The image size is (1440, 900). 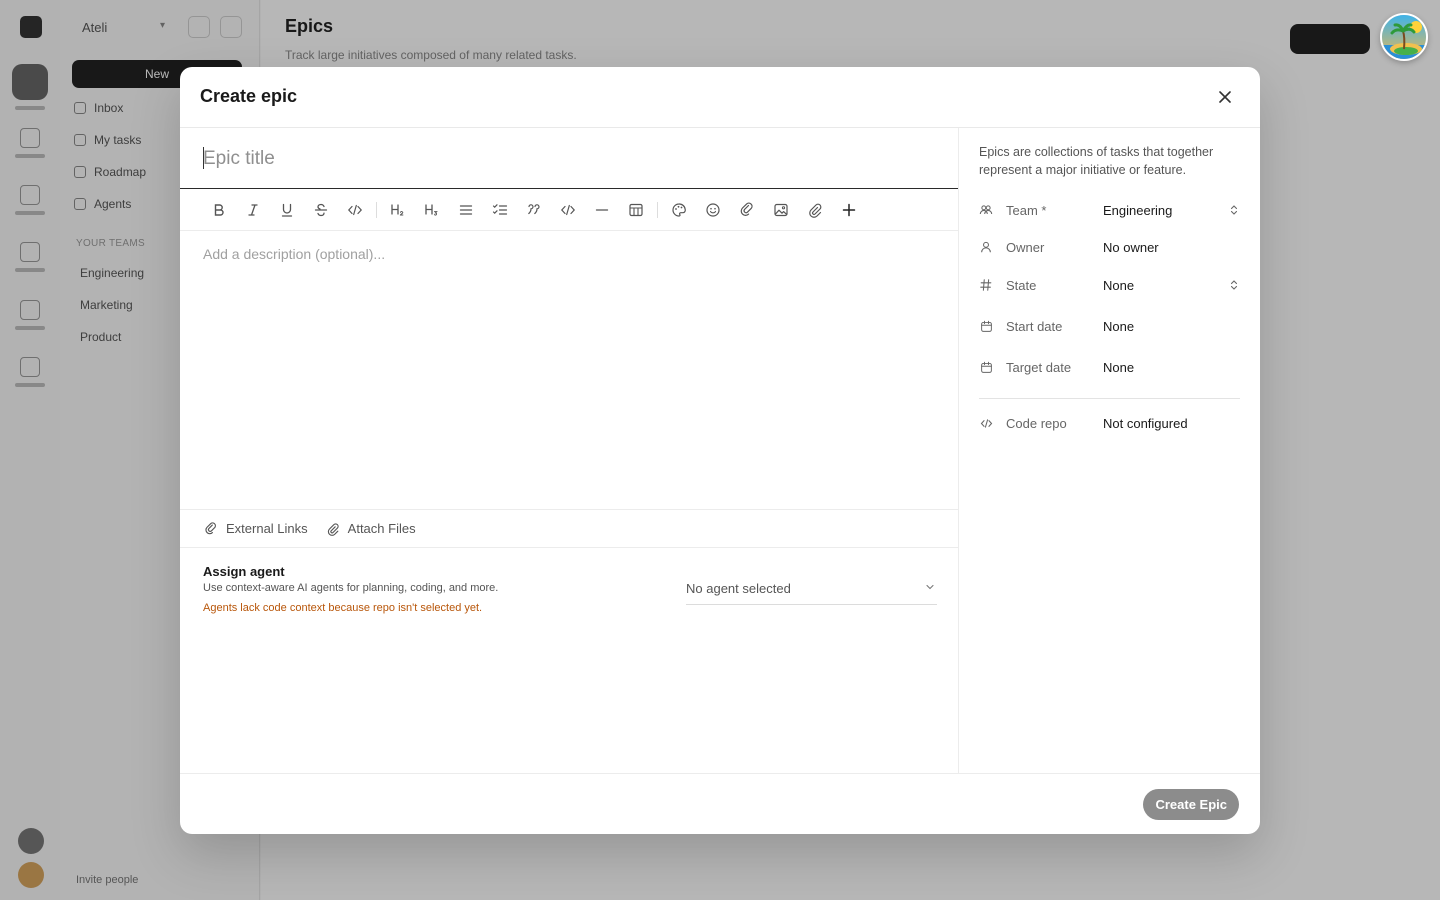 I want to click on code-repo-label: Code repo, so click(x=1036, y=423).